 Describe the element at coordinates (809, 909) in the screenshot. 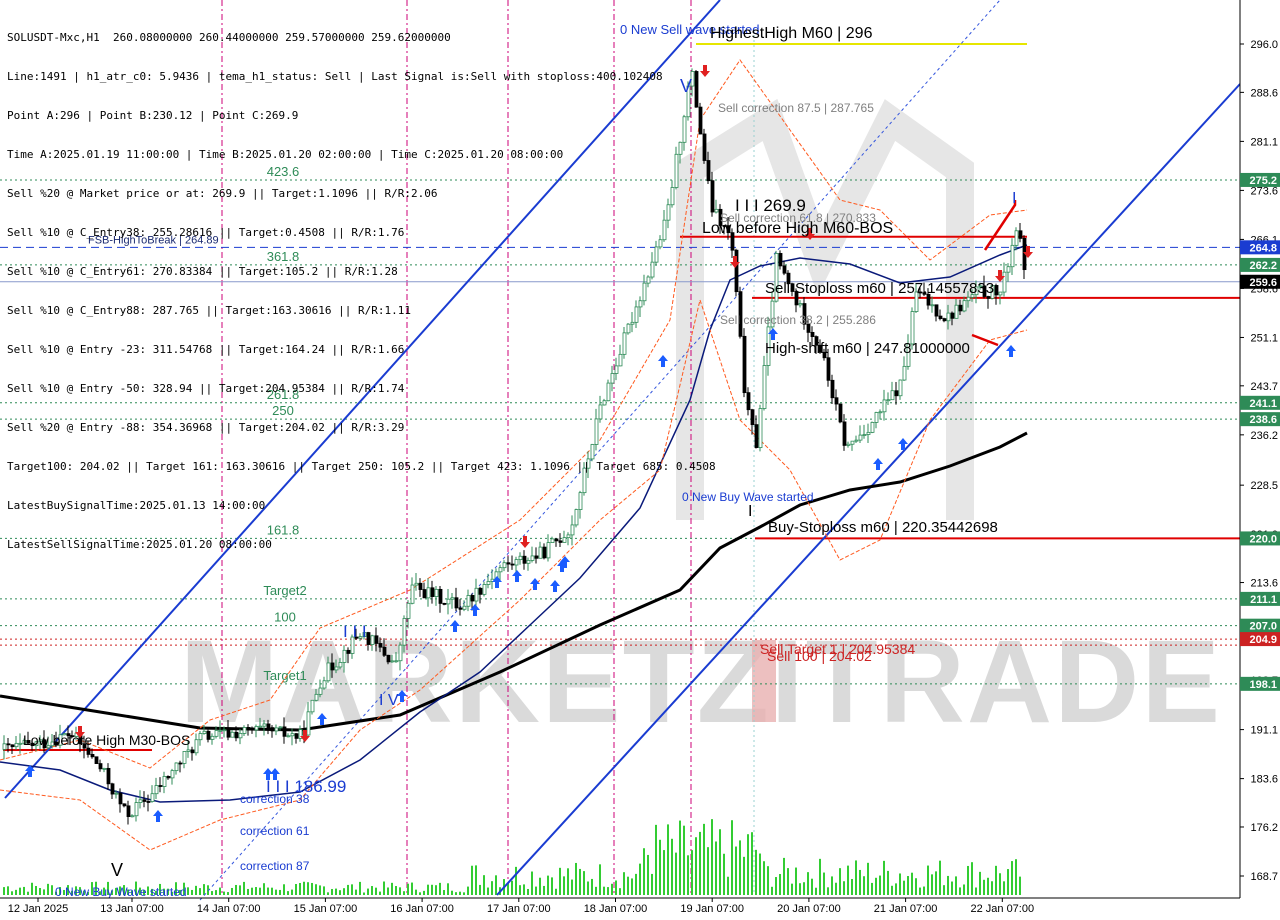

I see `time-tick-label: 20 Jan 07:00` at that location.